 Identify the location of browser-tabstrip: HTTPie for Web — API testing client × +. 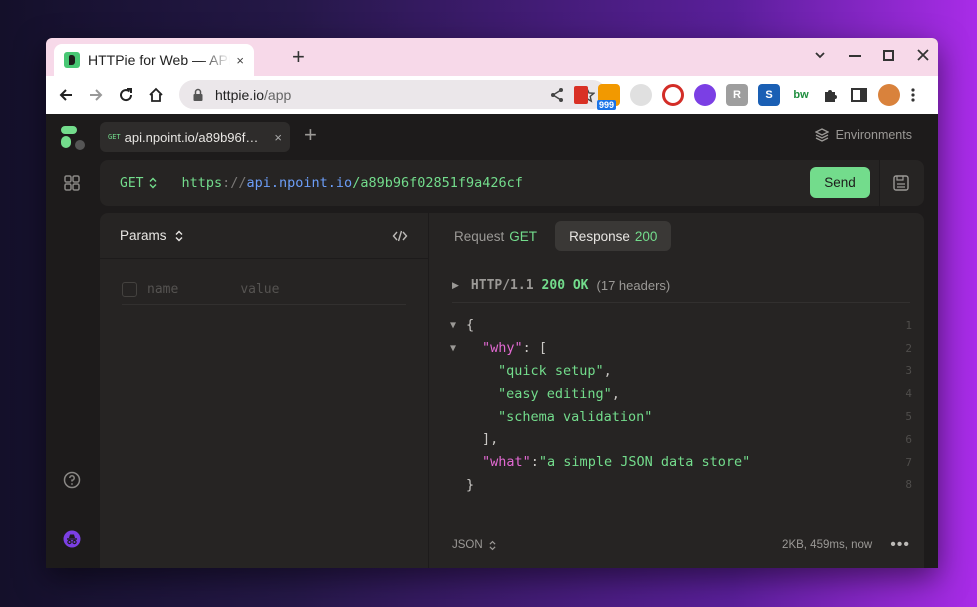
(492, 57).